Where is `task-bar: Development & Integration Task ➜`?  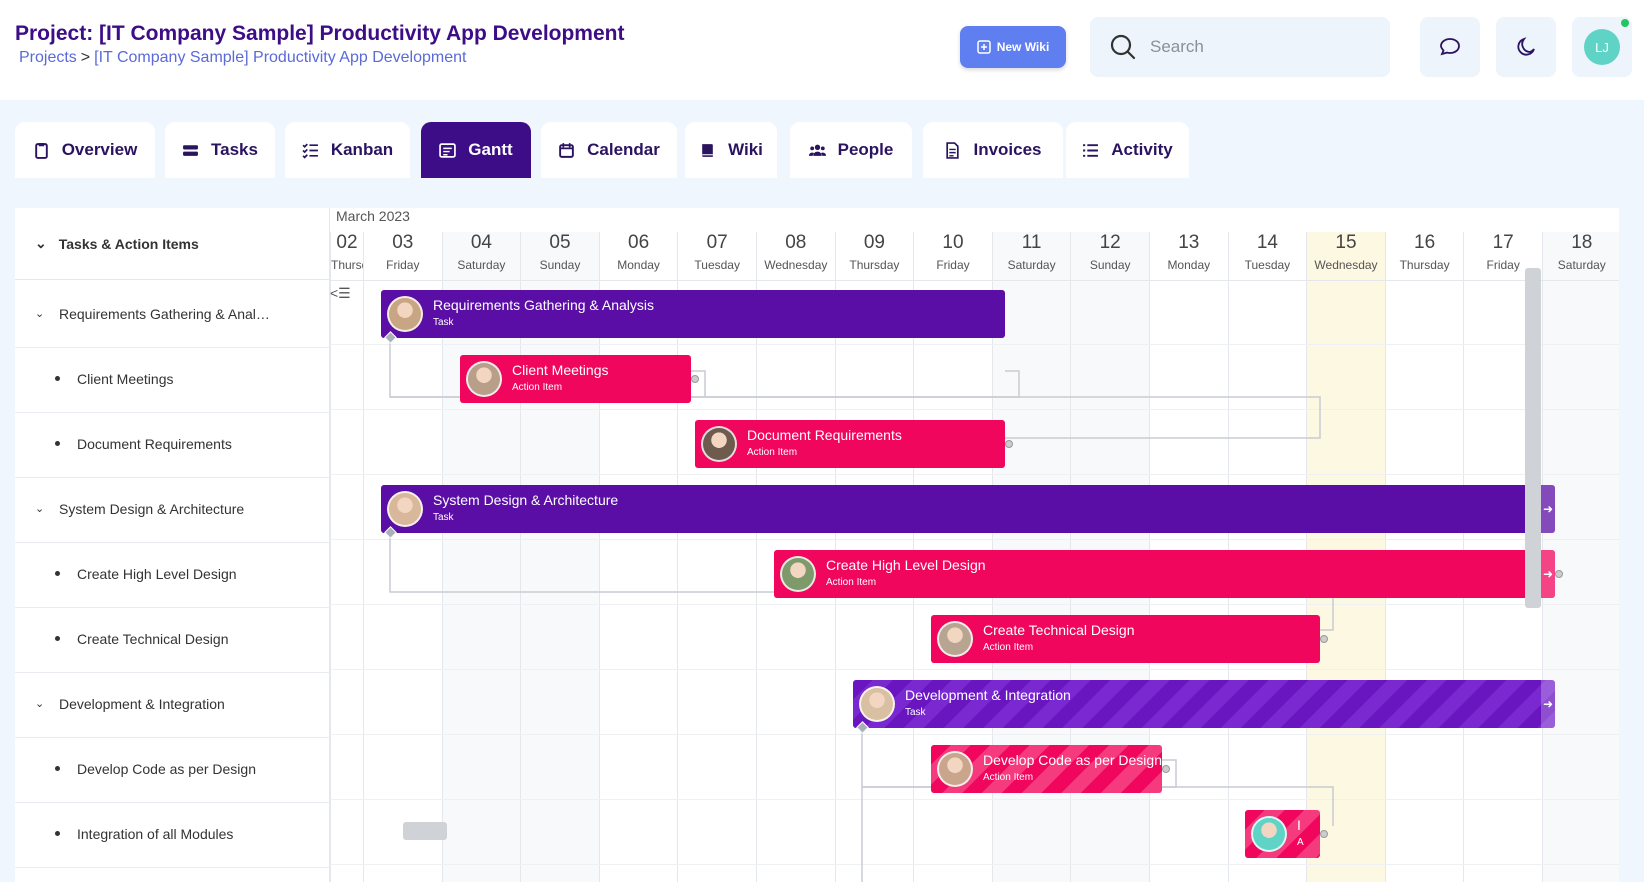 task-bar: Development & Integration Task ➜ is located at coordinates (1204, 704).